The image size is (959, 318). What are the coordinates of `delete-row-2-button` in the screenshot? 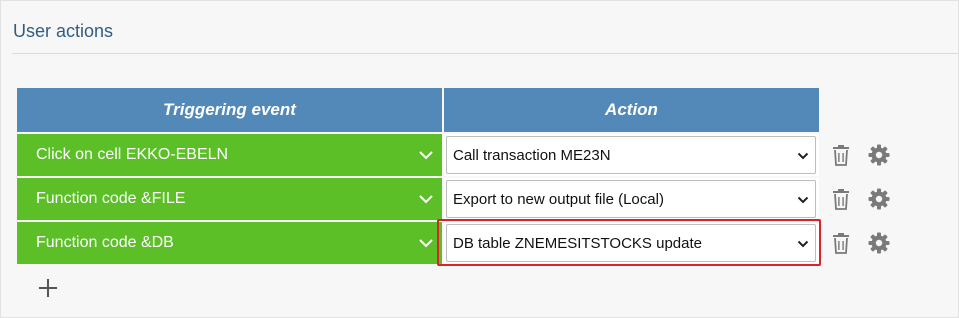 It's located at (841, 199).